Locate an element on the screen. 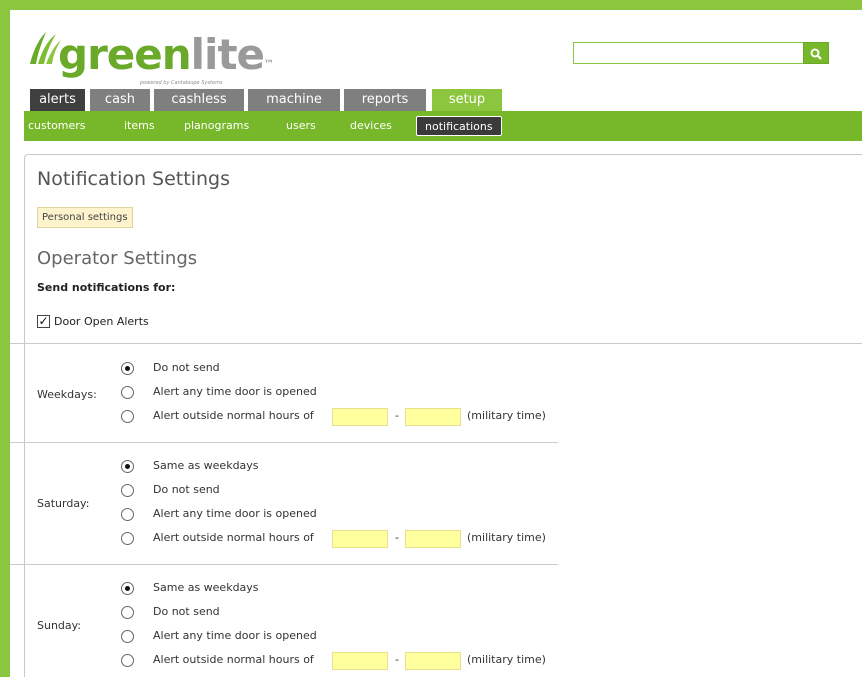 This screenshot has width=862, height=677. search-input is located at coordinates (688, 53).